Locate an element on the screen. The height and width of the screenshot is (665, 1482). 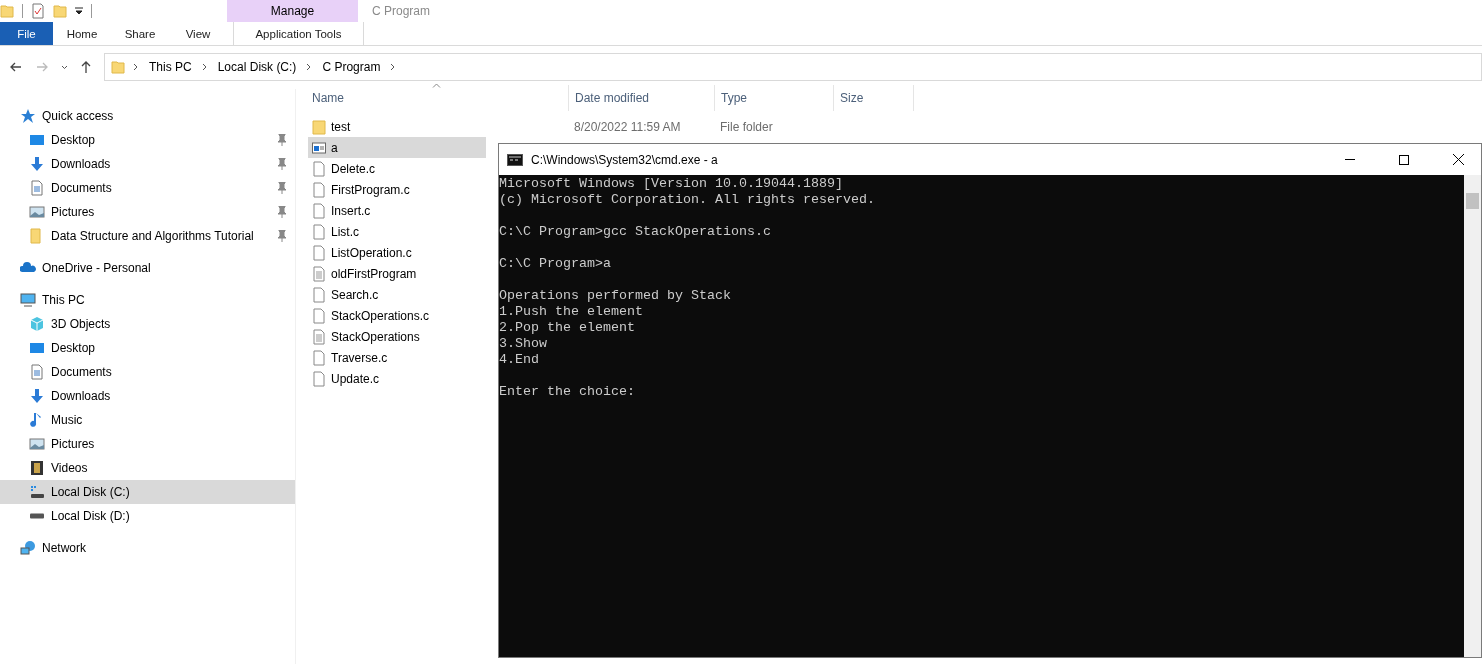
file-name: Update.c is located at coordinates (355, 378).